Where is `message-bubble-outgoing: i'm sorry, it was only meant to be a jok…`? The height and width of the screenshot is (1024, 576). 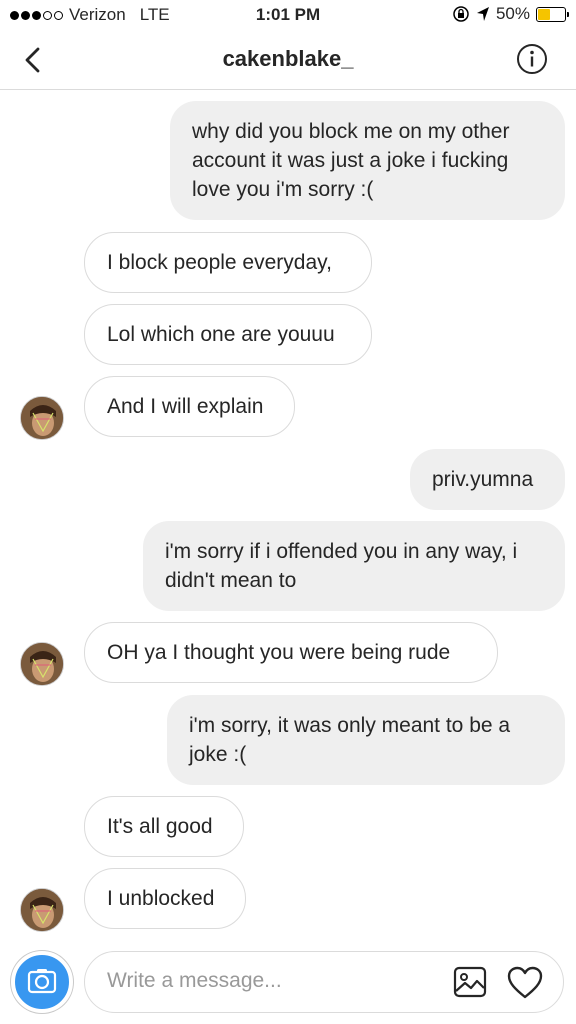 message-bubble-outgoing: i'm sorry, it was only meant to be a jok… is located at coordinates (366, 740).